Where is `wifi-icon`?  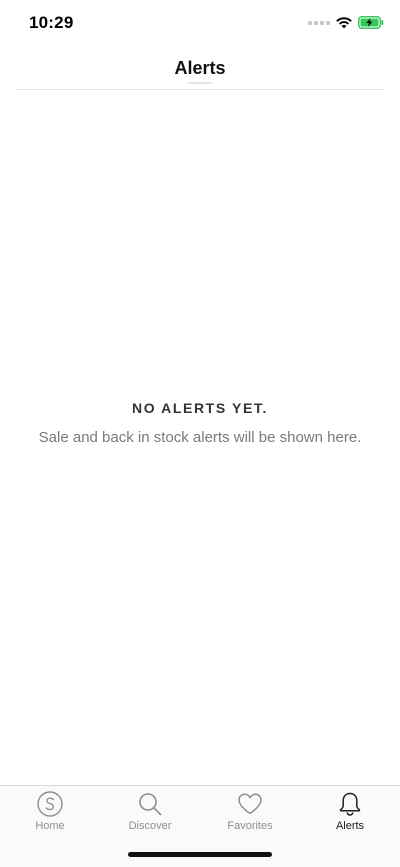
wifi-icon is located at coordinates (344, 22).